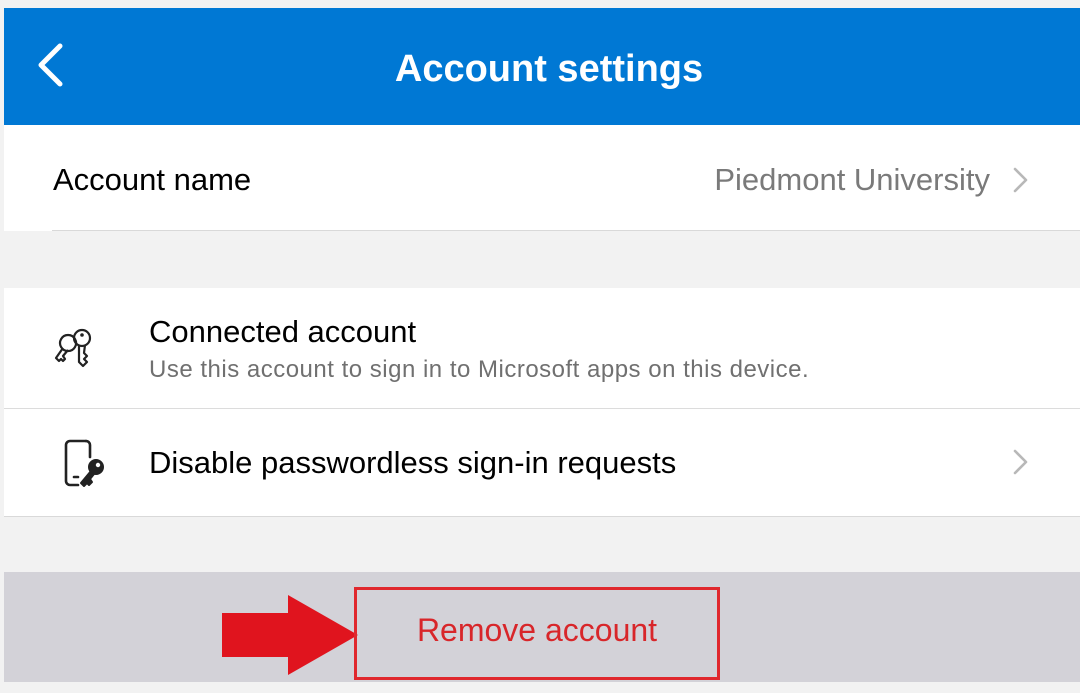 The image size is (1080, 693). Describe the element at coordinates (413, 462) in the screenshot. I see `disable-passwordless-title: Disable passwordless sign-in requests` at that location.